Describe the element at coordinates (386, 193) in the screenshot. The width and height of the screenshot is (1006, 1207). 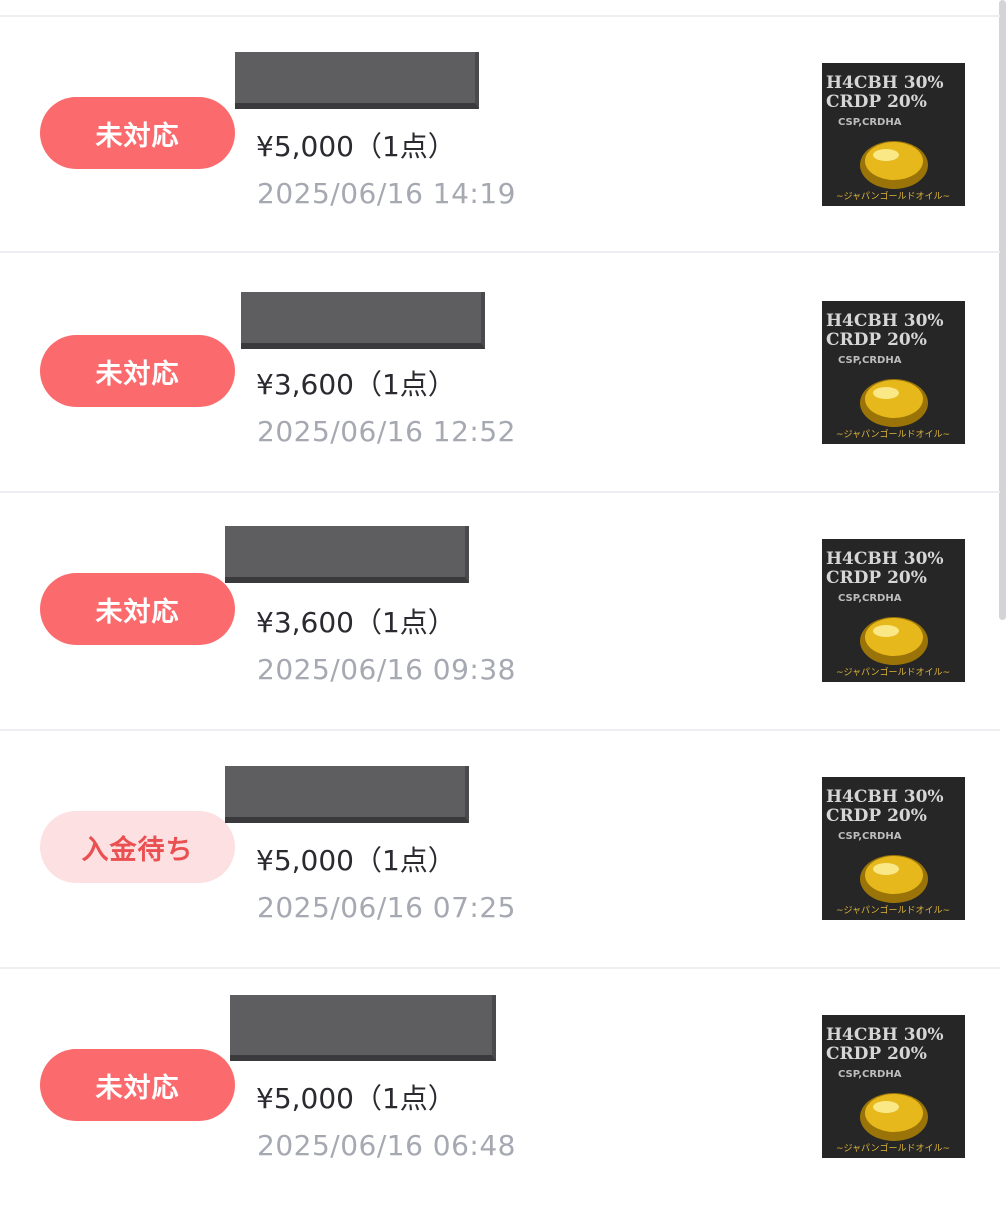
I see `order-datetime: 2025/06/16 14:19` at that location.